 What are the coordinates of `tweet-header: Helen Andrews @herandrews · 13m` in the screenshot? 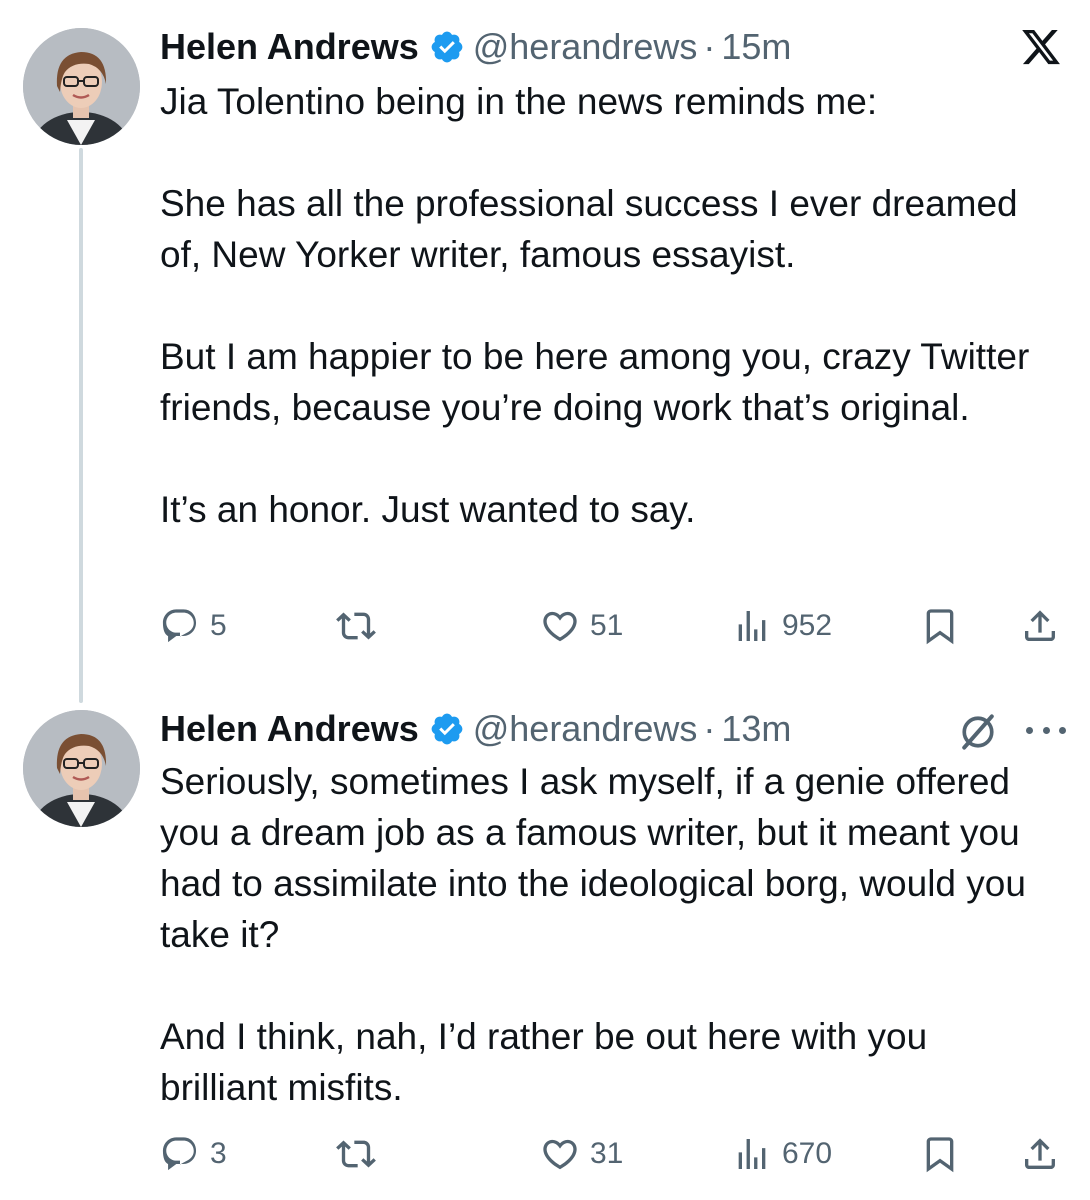 It's located at (475, 729).